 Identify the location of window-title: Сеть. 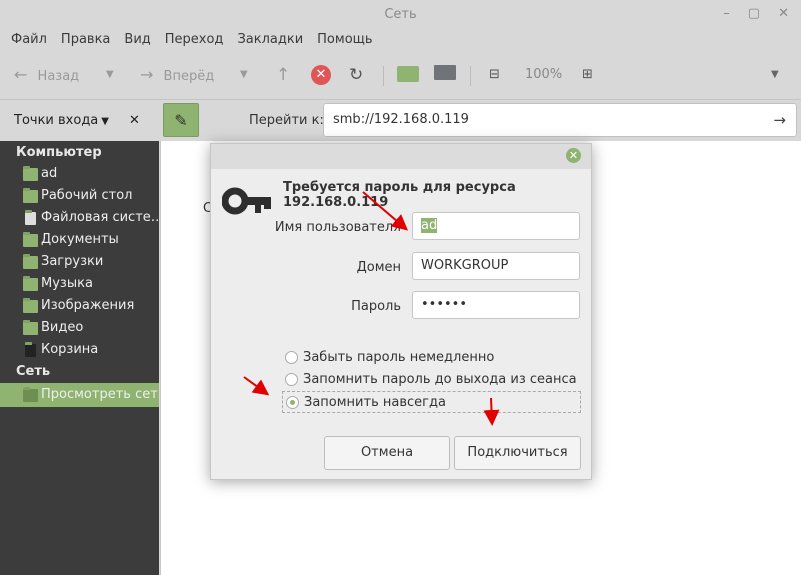
(400, 14).